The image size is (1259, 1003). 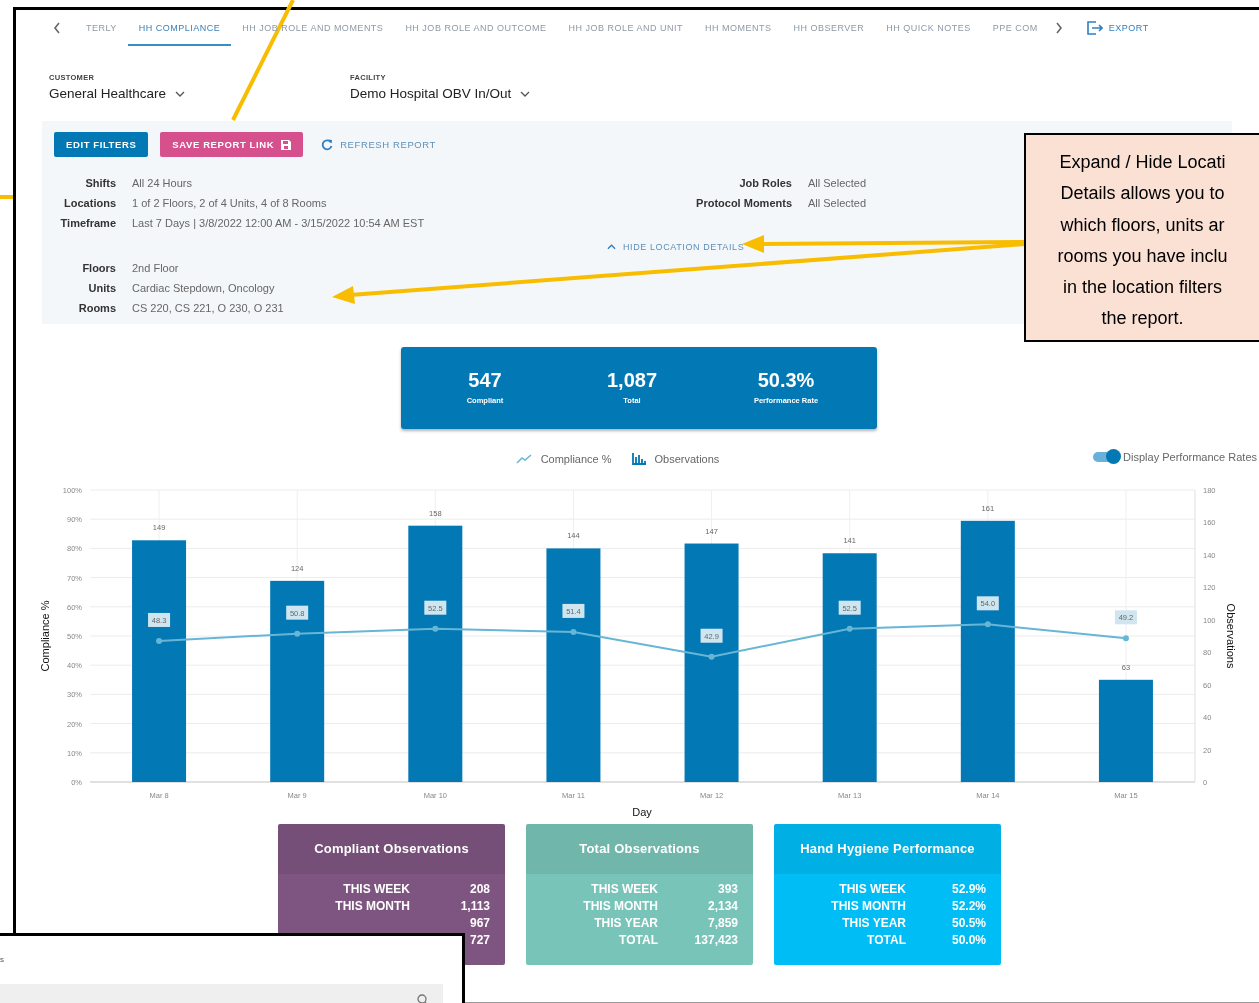 What do you see at coordinates (968, 923) in the screenshot?
I see `stat-value: 50.5%` at bounding box center [968, 923].